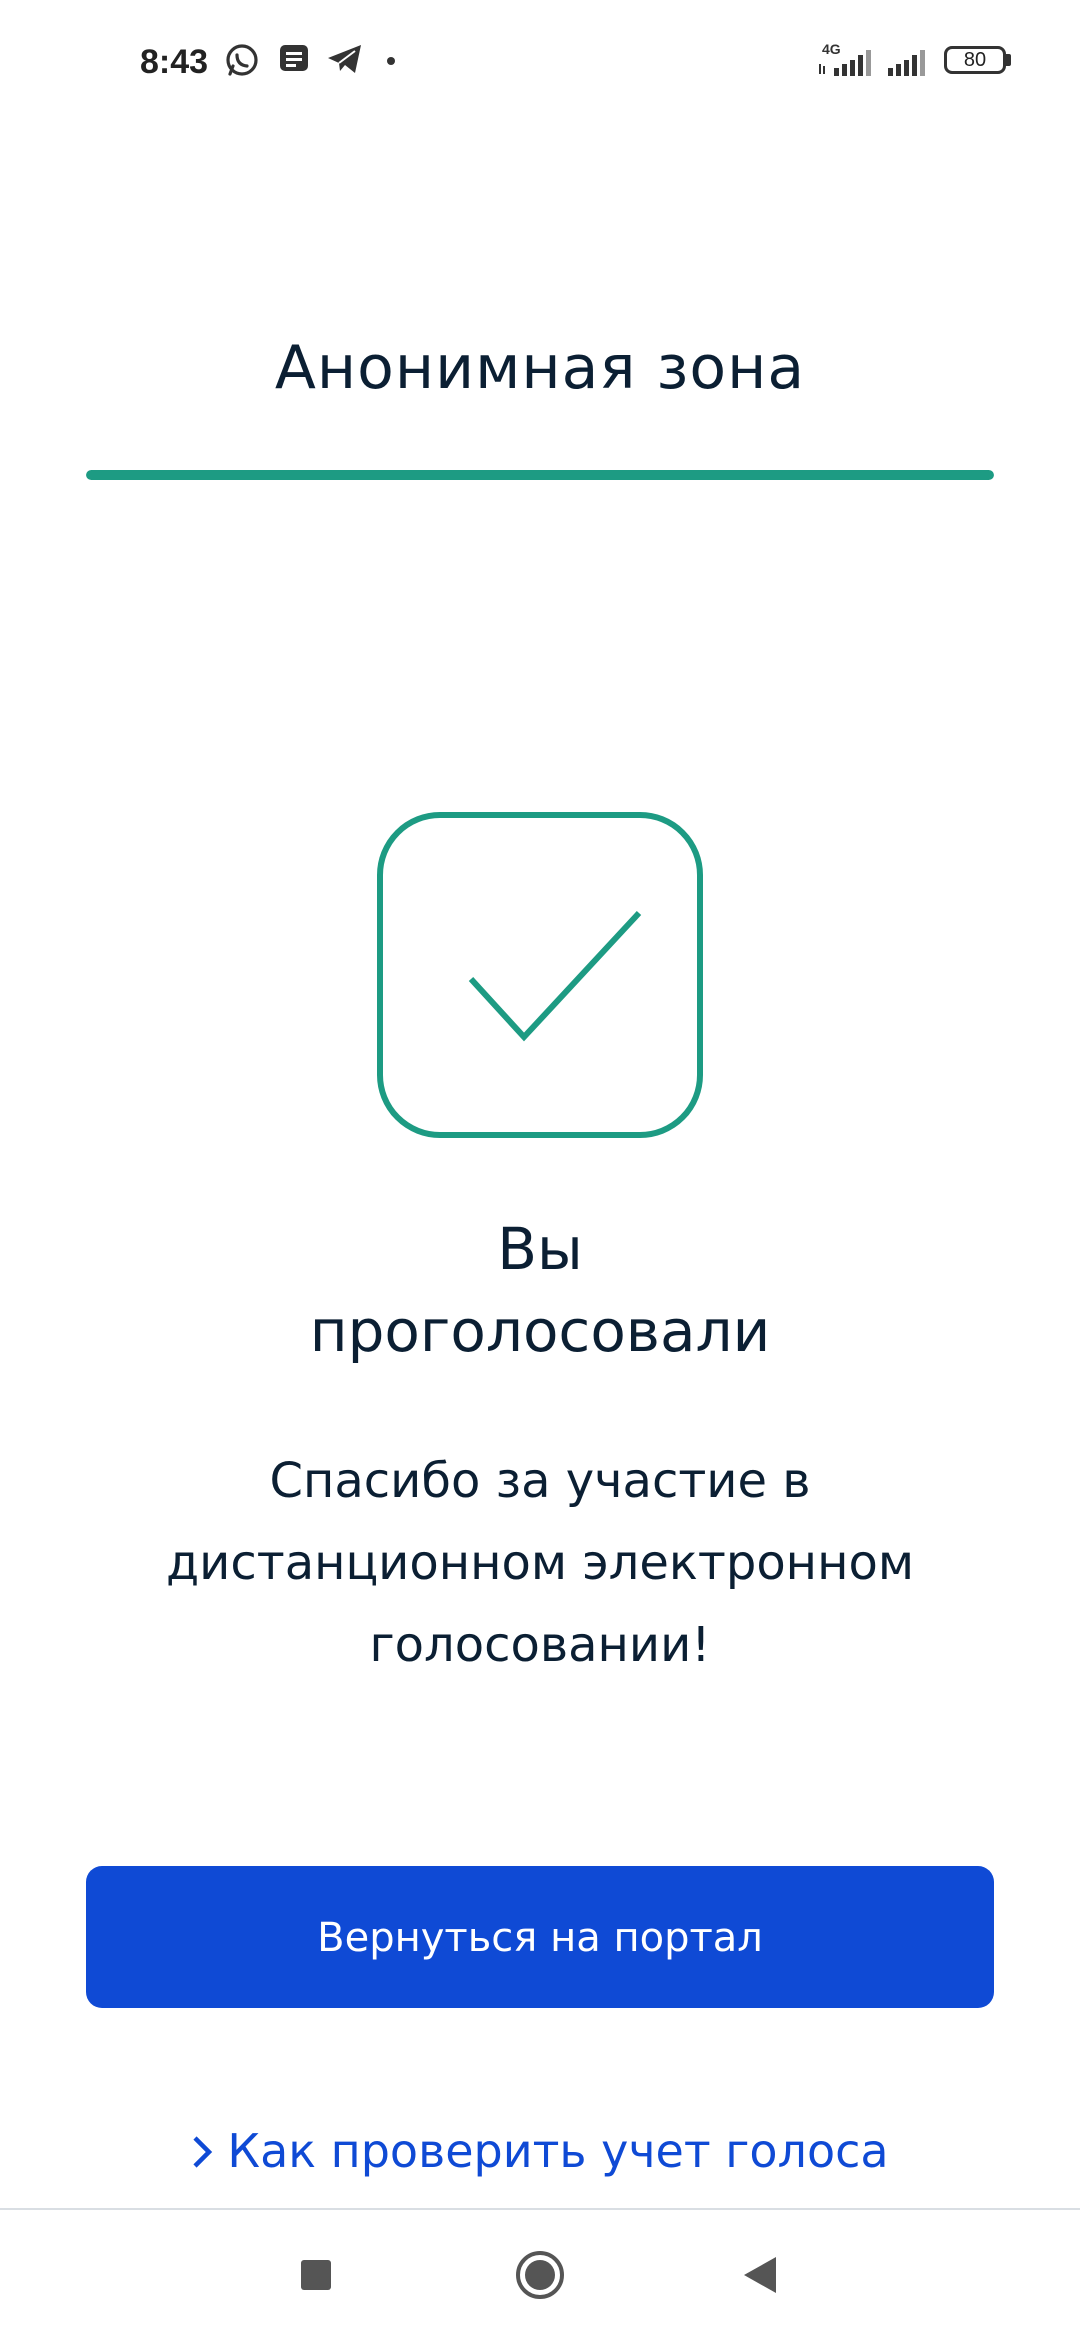 The image size is (1080, 2340). I want to click on status-time: 8:43, so click(174, 62).